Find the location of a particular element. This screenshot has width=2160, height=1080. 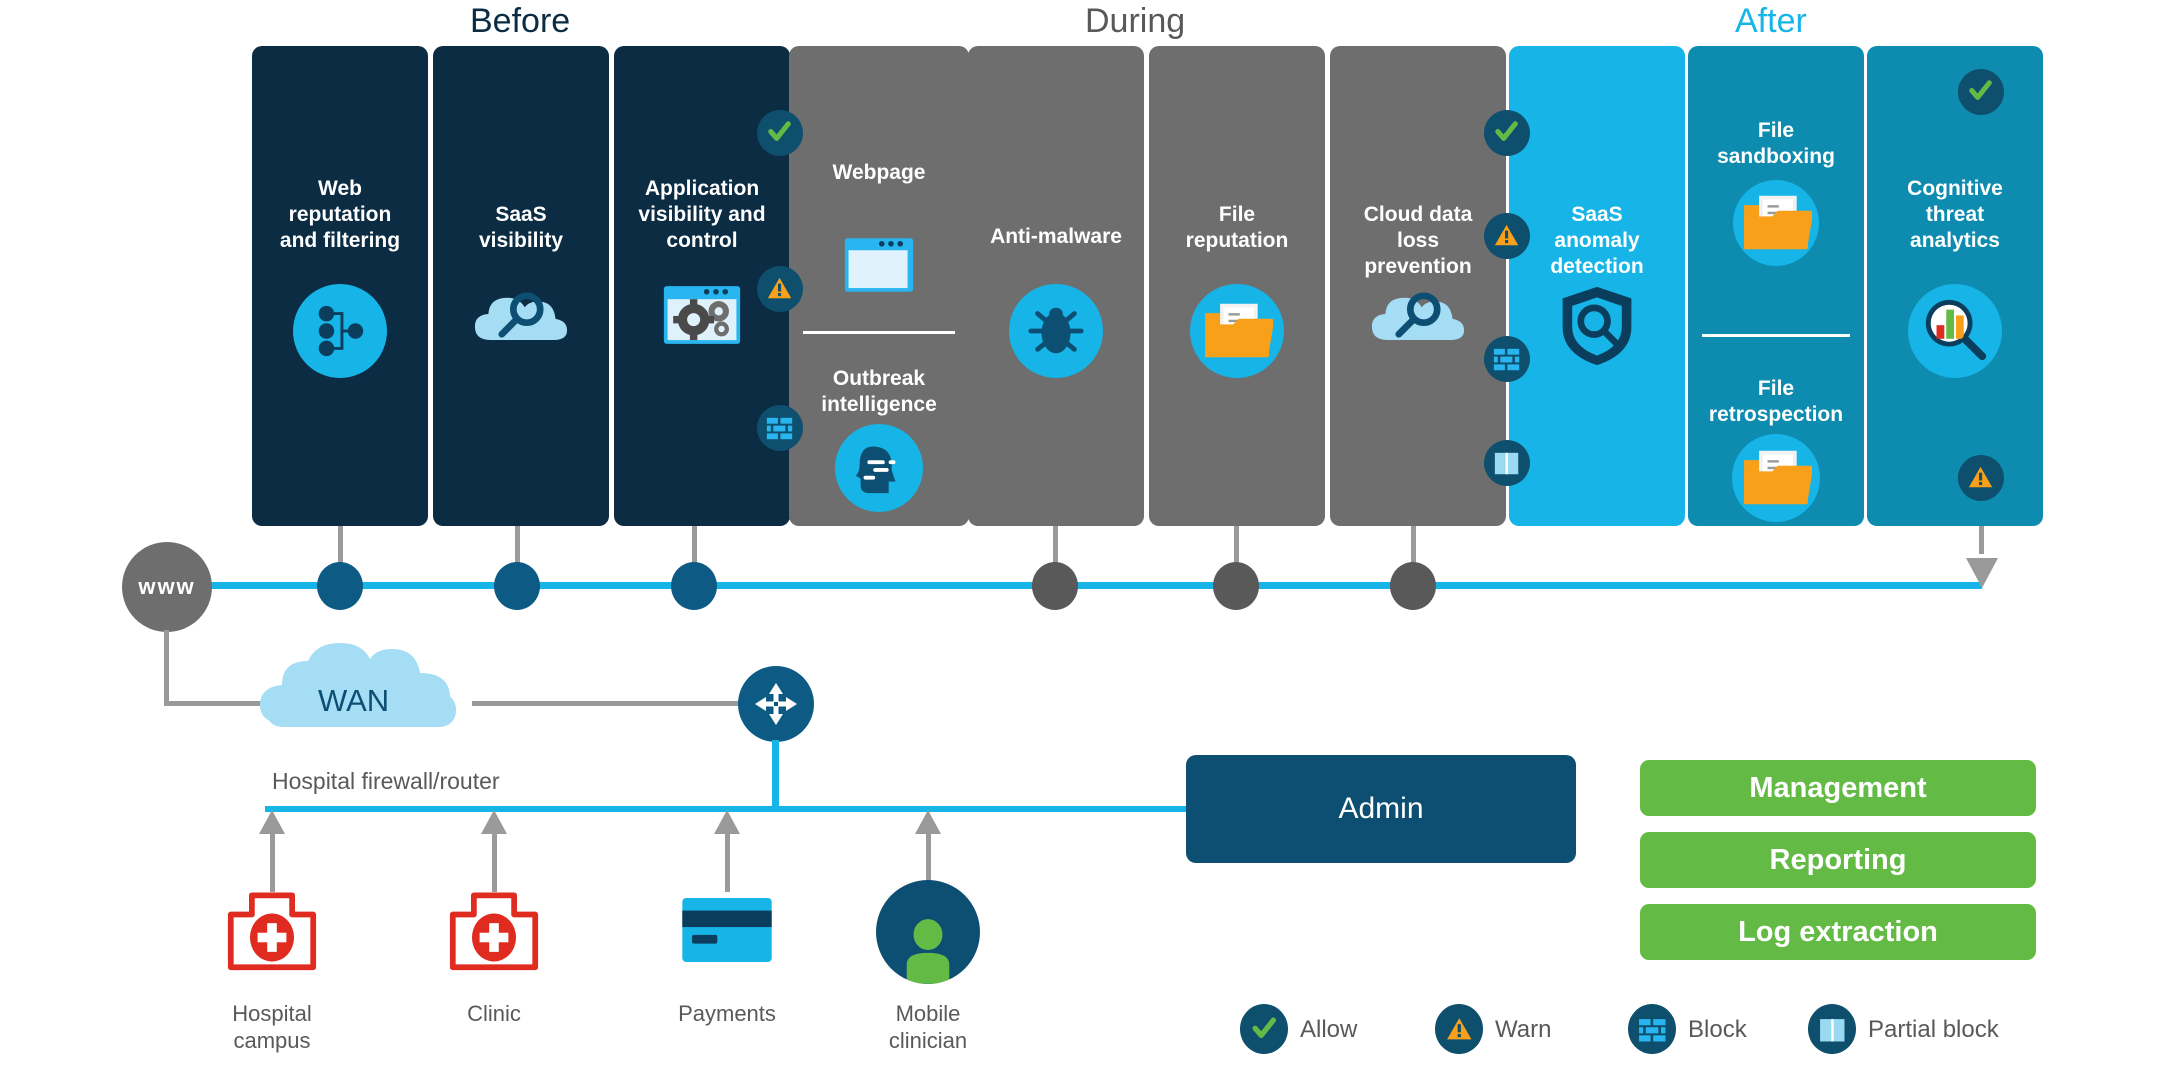

card-cloud-dlp: Cloud data loss prevention is located at coordinates (1418, 286).